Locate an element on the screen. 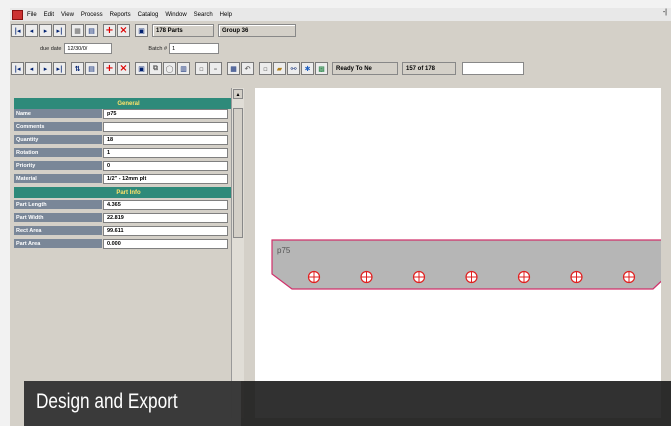 The image size is (671, 426). next-record-icon: ▸ is located at coordinates (45, 30).